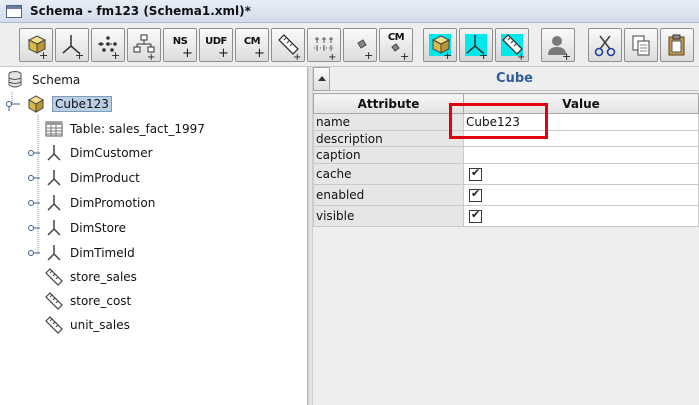 This screenshot has height=405, width=699. Describe the element at coordinates (581, 122) in the screenshot. I see `name-value-field: Cube123` at that location.